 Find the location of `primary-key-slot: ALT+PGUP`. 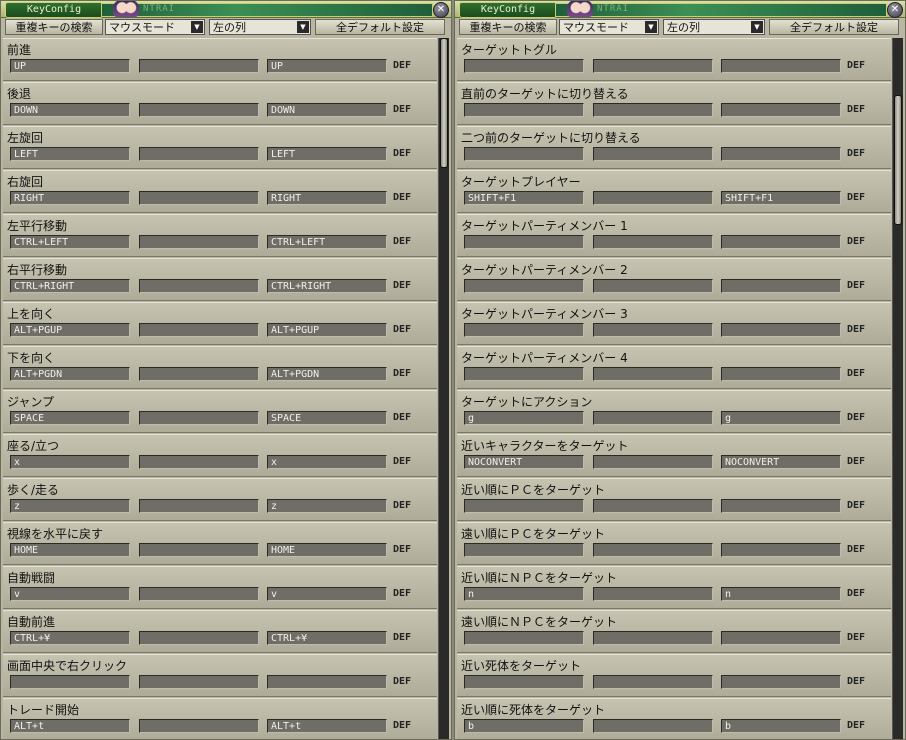

primary-key-slot: ALT+PGUP is located at coordinates (70, 330).